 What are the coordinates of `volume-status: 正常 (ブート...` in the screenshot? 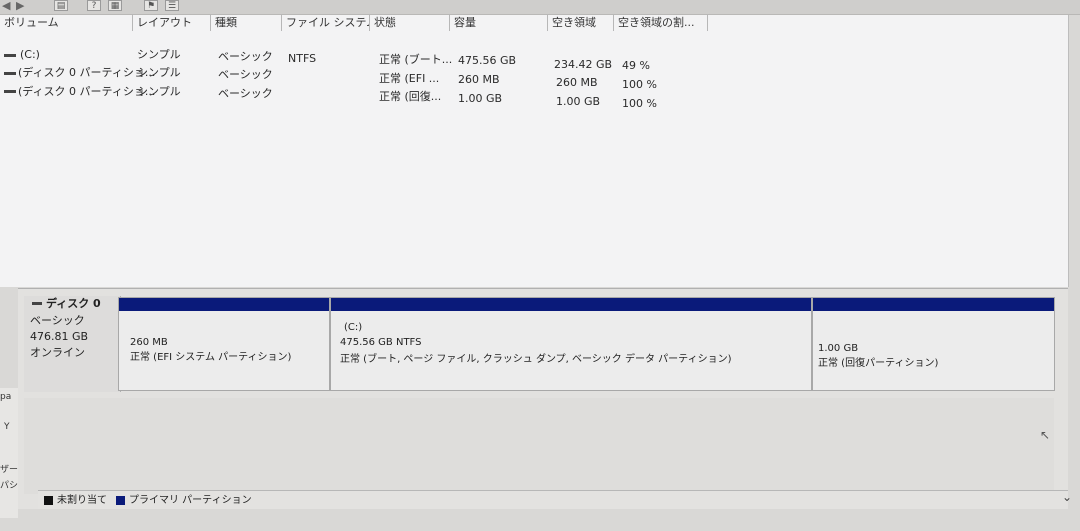 It's located at (416, 59).